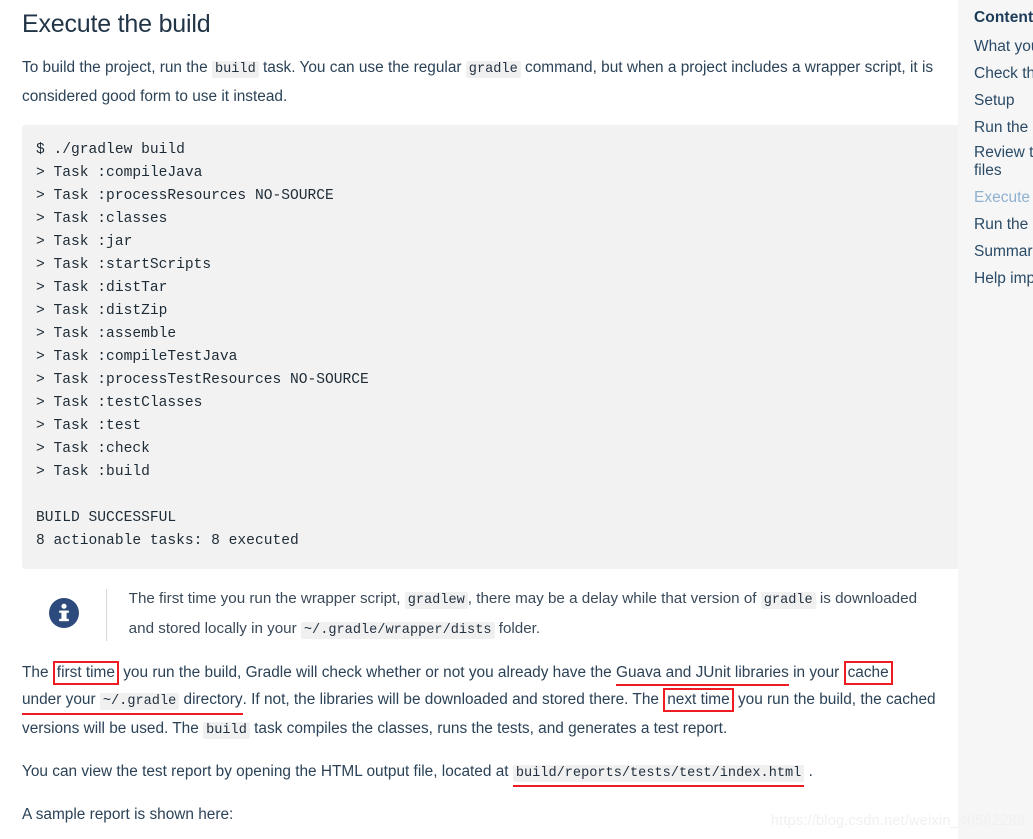 The height and width of the screenshot is (839, 1033). I want to click on report-text-2: ., so click(808, 771).